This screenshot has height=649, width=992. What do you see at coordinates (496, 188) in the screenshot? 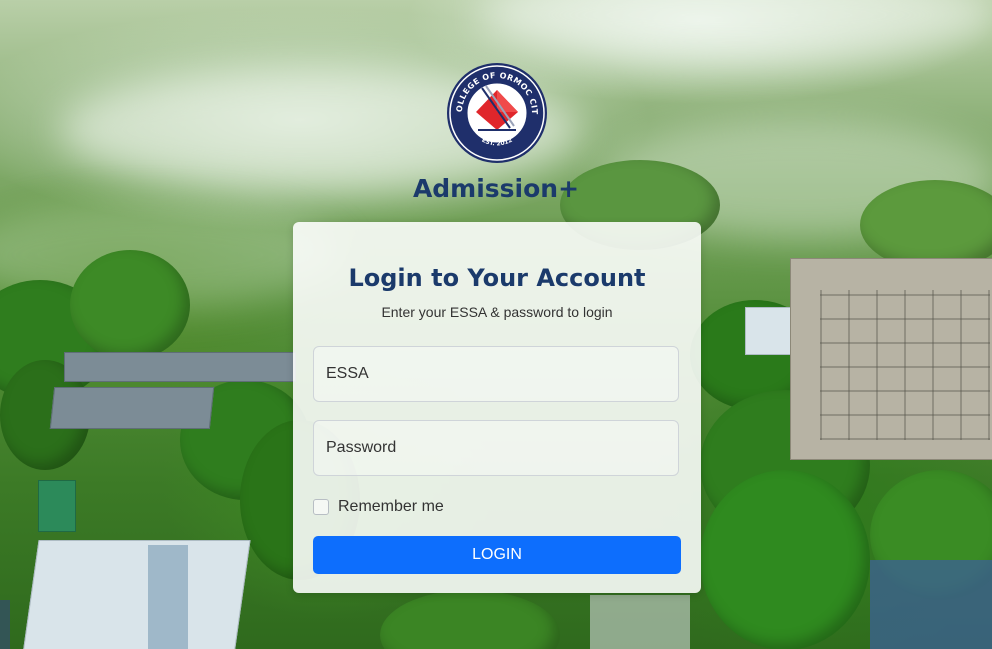
I see `app-title: Admission+` at bounding box center [496, 188].